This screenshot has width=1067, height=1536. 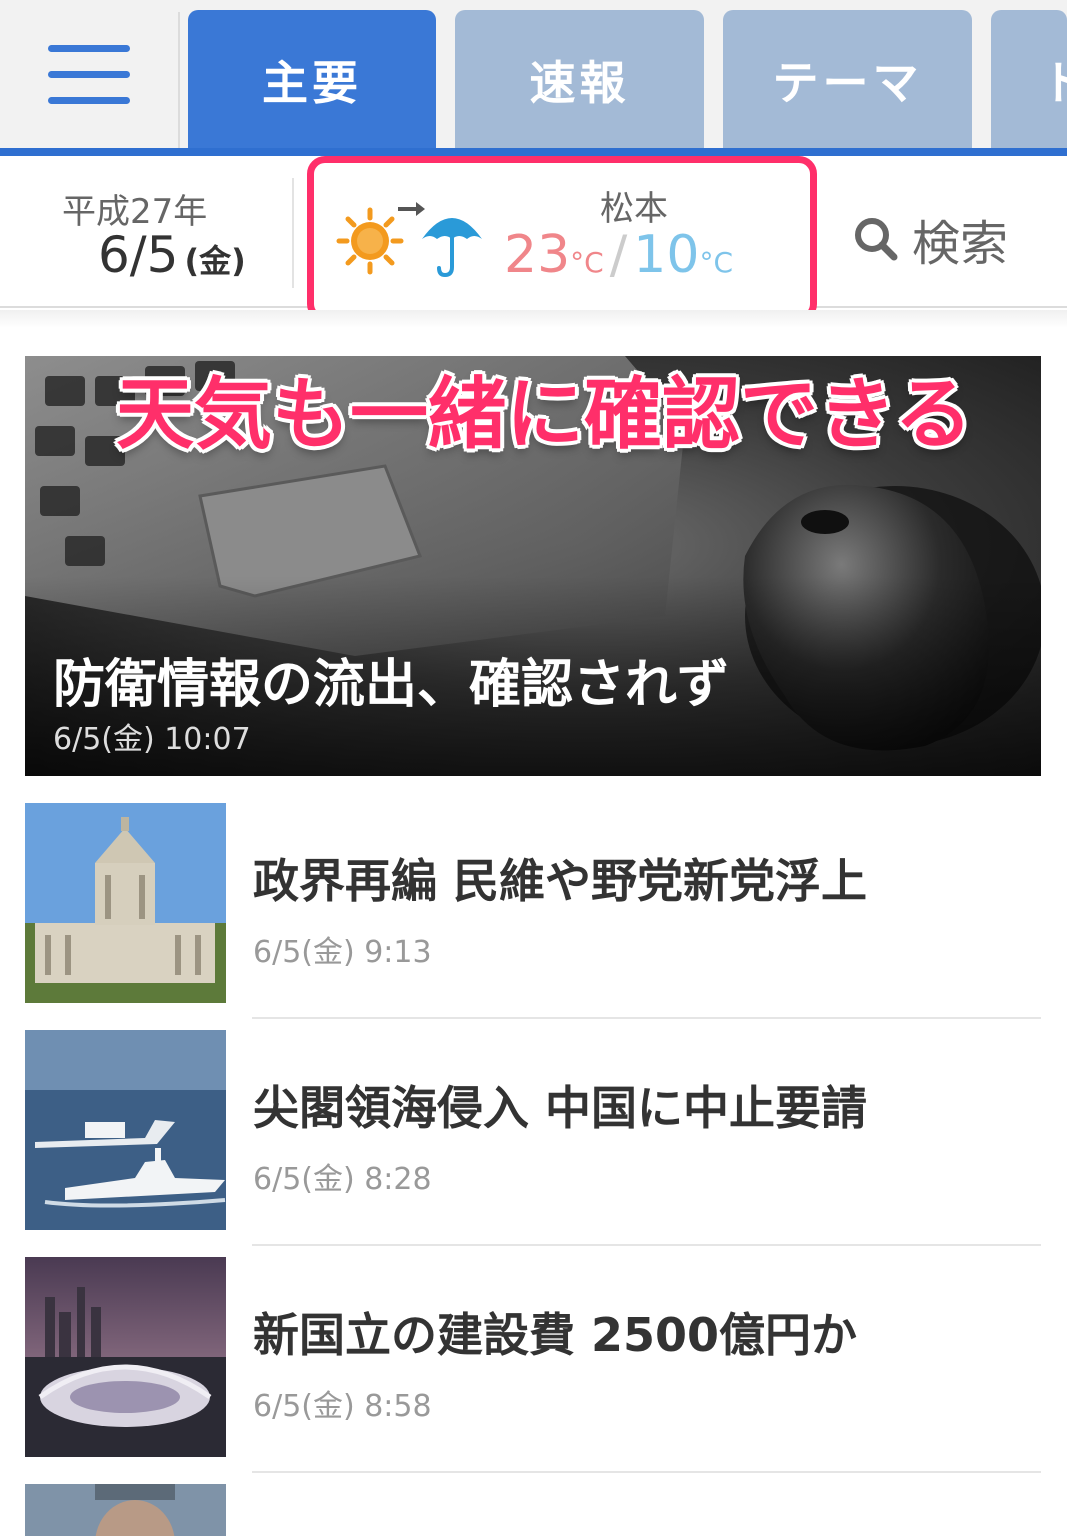 I want to click on tab-theme: テーマ, so click(x=847, y=80).